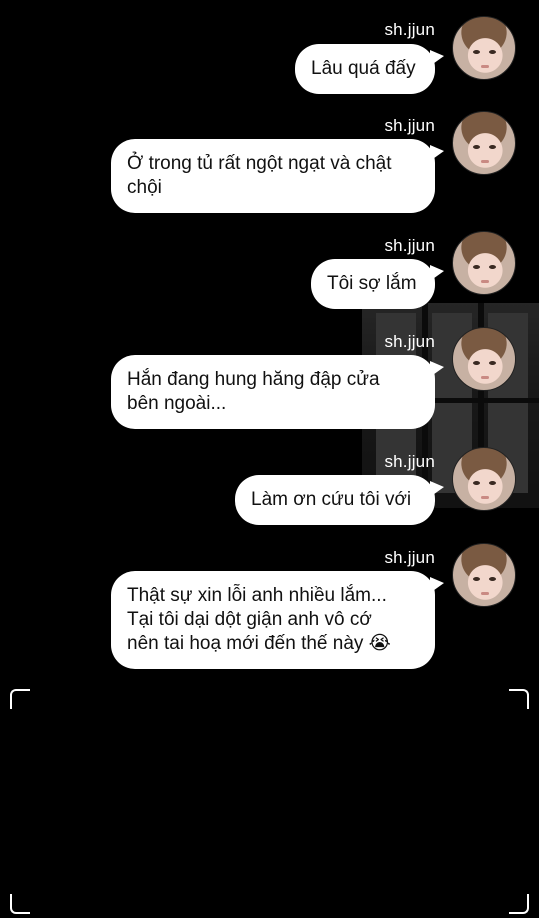 Image resolution: width=539 pixels, height=918 pixels. What do you see at coordinates (277, 176) in the screenshot?
I see `message-bubble: Ở trong tủ rất ngột ngạt và chật chội` at bounding box center [277, 176].